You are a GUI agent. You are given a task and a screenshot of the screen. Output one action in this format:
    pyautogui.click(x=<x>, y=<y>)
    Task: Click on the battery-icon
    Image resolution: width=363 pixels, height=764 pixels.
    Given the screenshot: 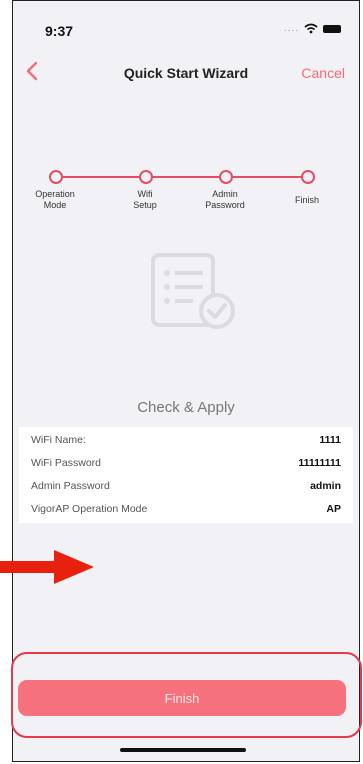 What is the action you would take?
    pyautogui.click(x=332, y=28)
    